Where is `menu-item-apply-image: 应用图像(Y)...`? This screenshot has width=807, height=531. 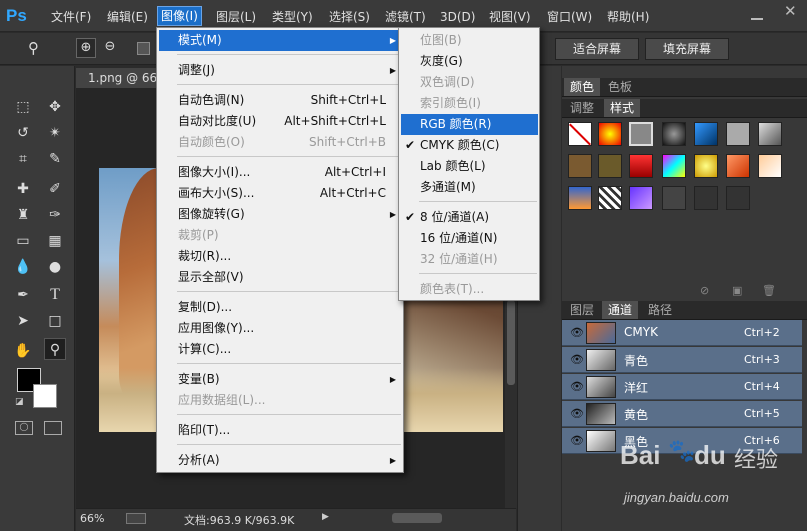
menu-item-apply-image: 应用图像(Y)... is located at coordinates (280, 328).